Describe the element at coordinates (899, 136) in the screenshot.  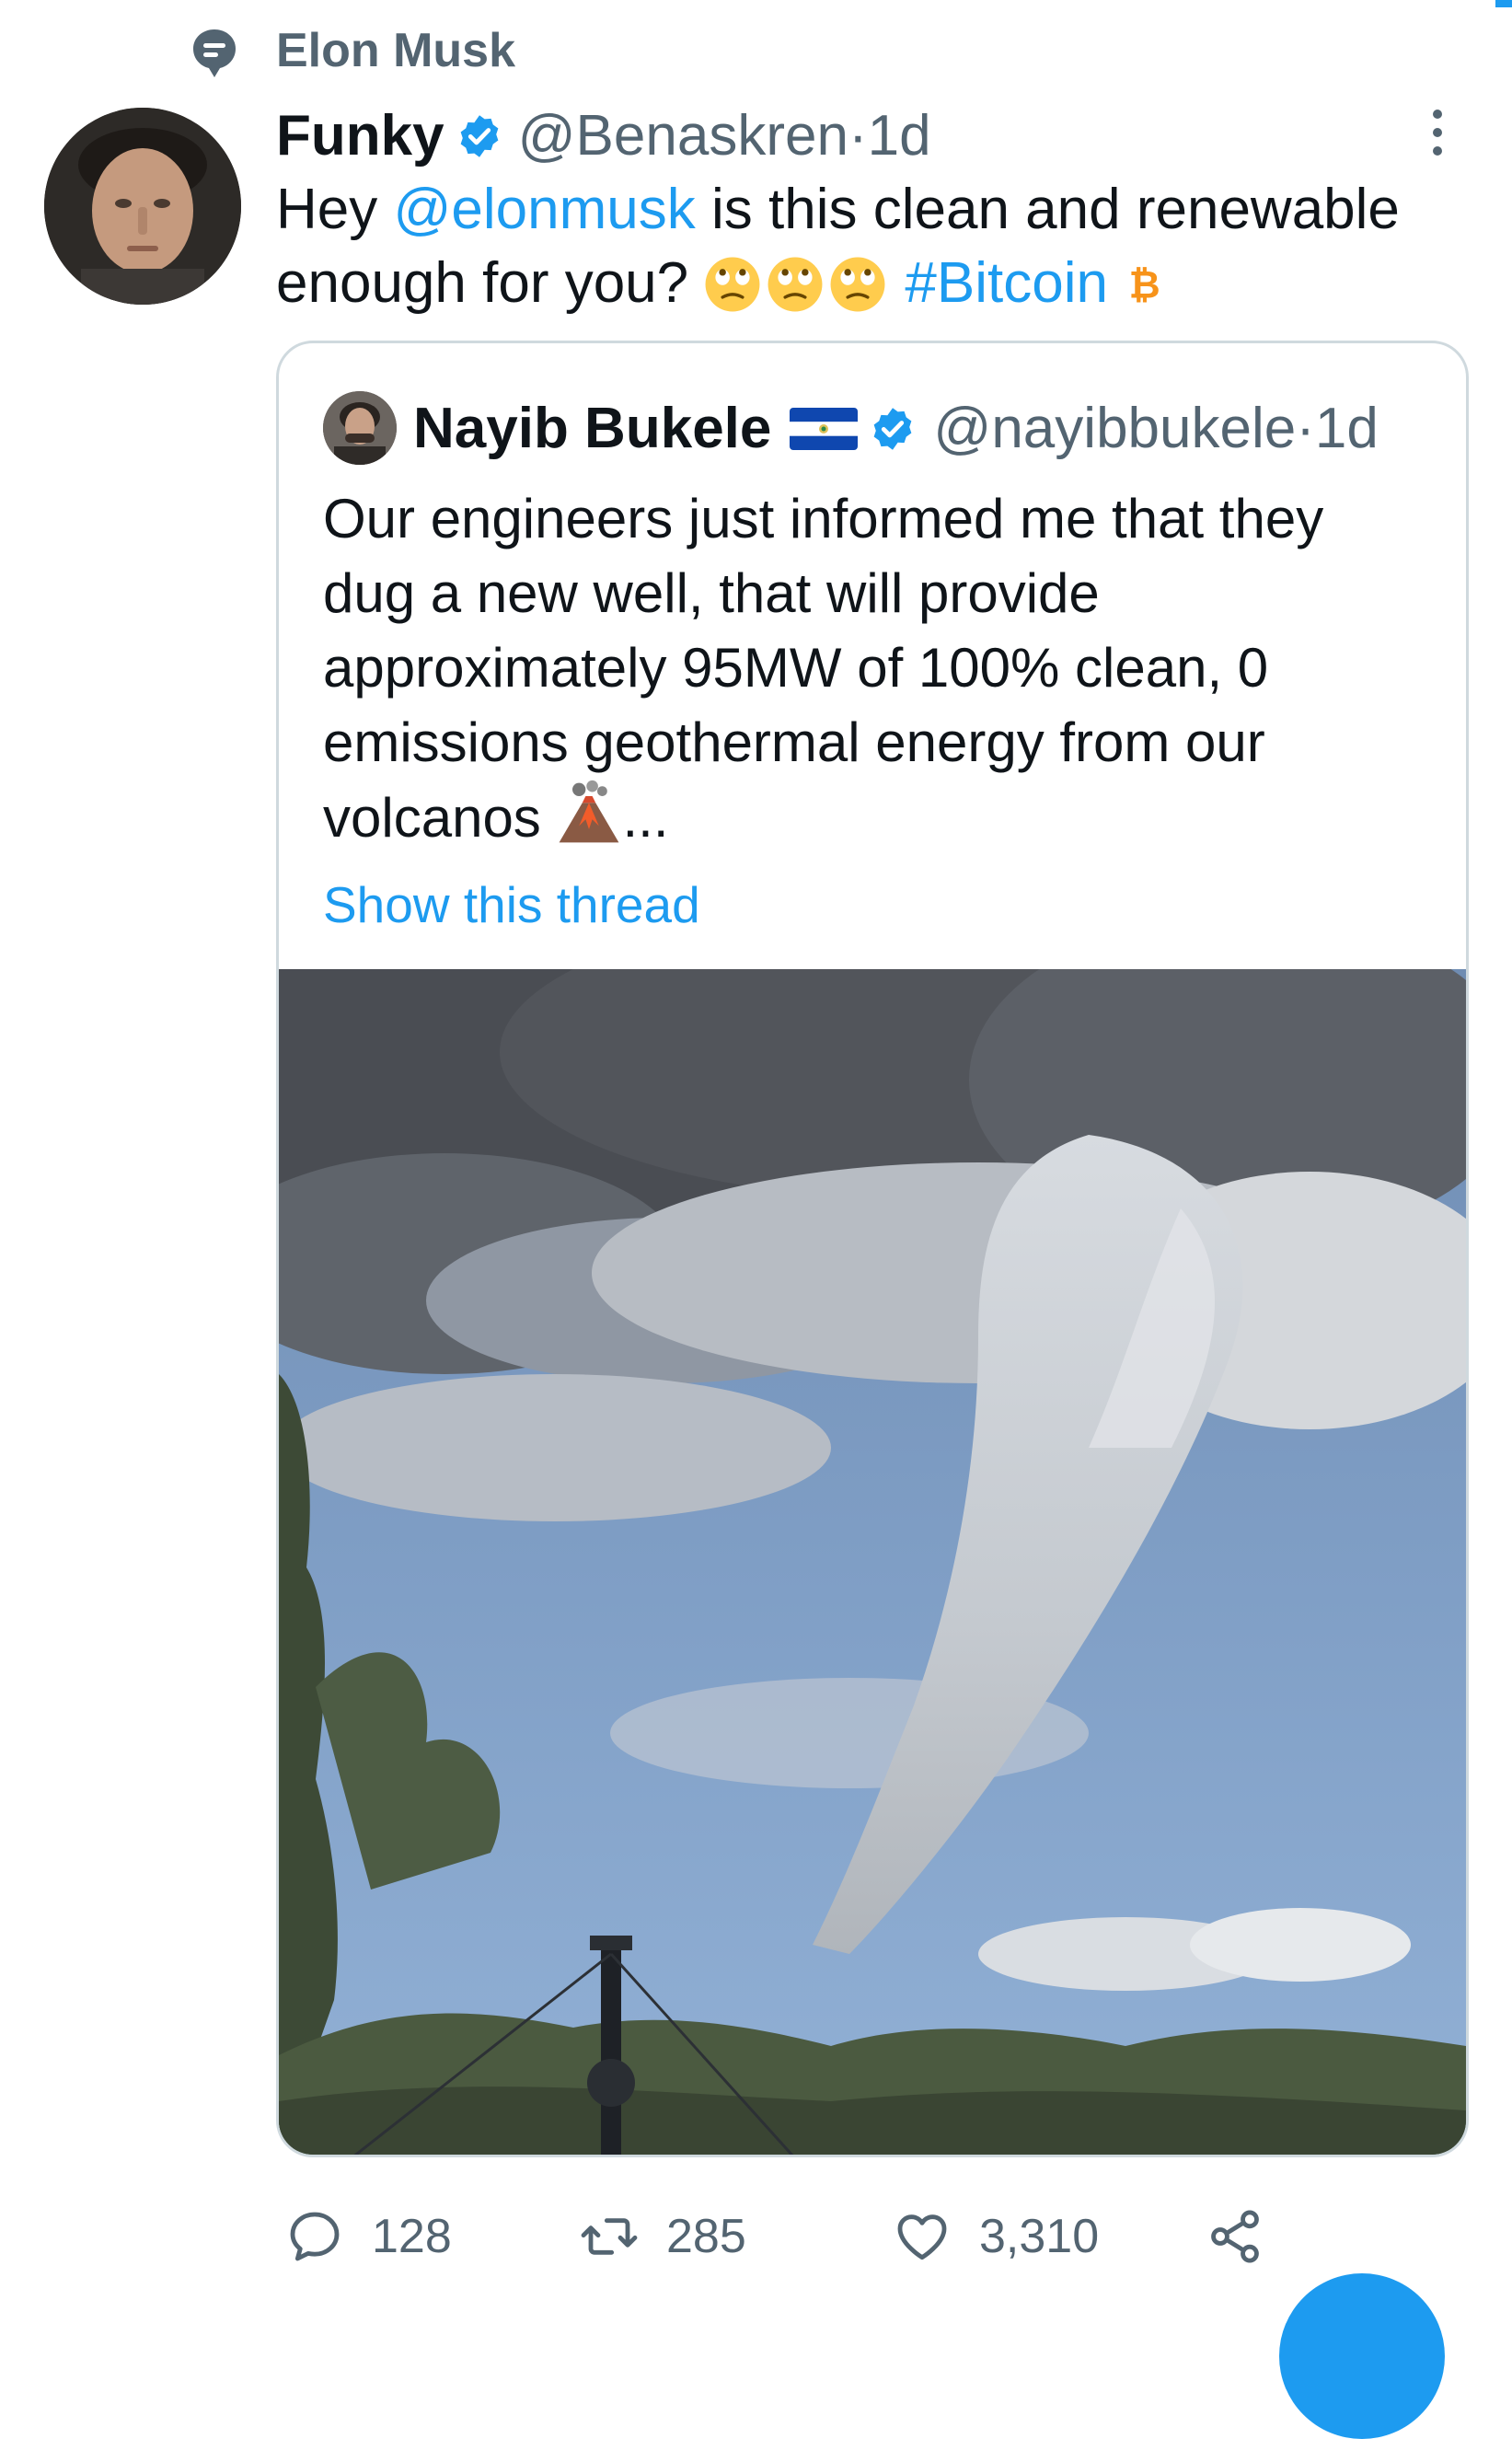
I see `tweet-time: 1d` at that location.